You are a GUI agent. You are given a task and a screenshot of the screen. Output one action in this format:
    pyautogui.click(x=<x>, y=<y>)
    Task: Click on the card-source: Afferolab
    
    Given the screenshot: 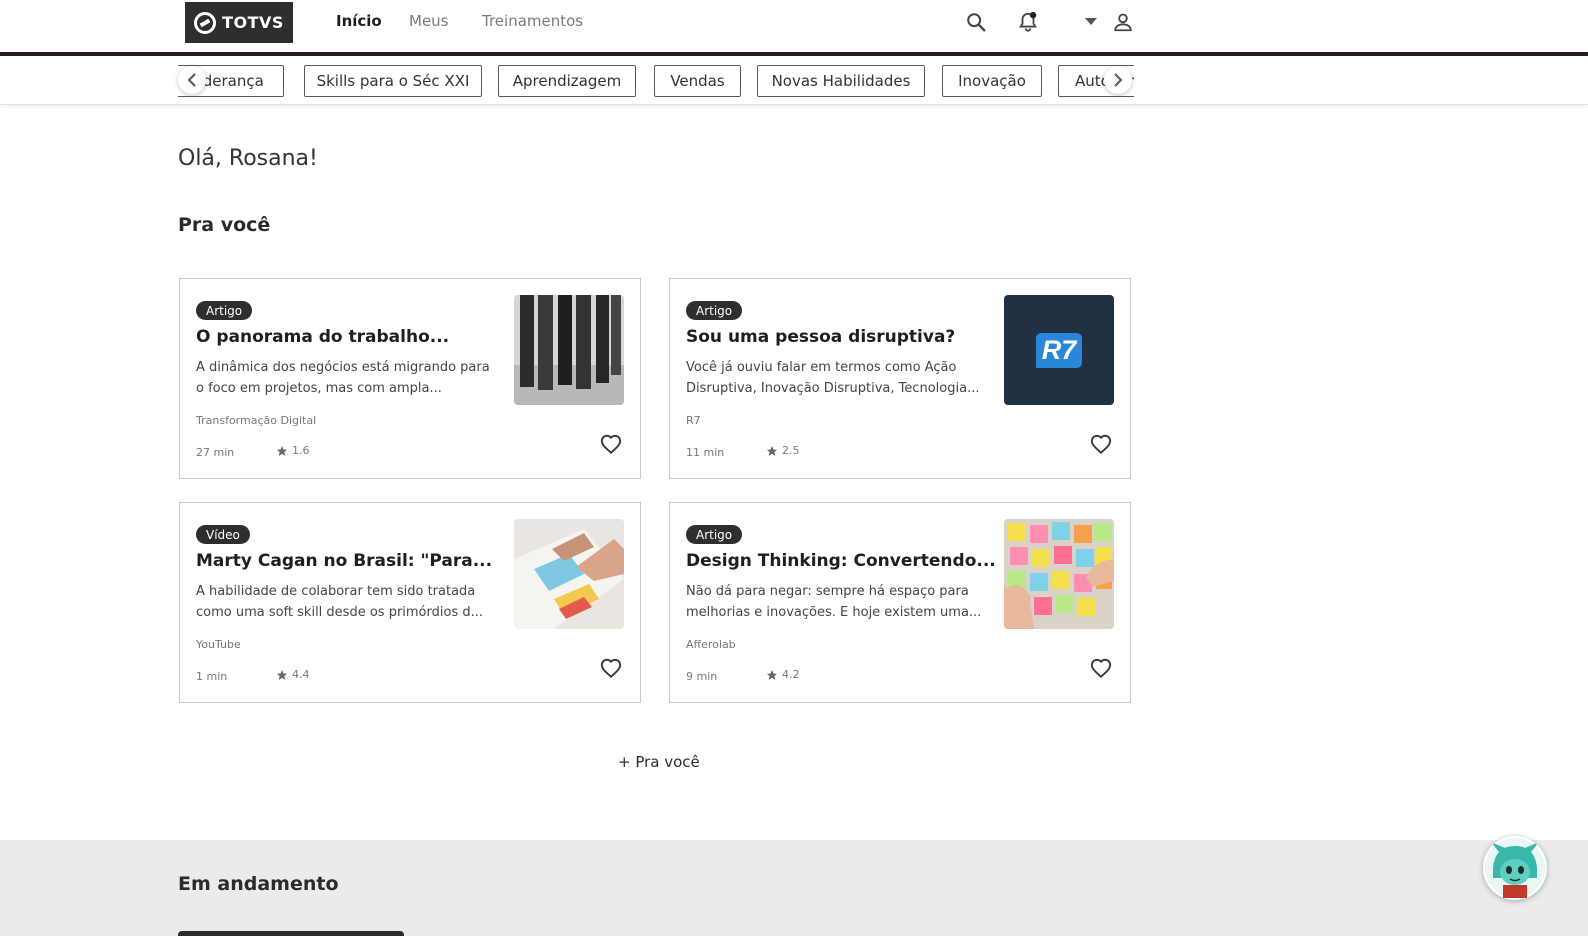 What is the action you would take?
    pyautogui.click(x=711, y=644)
    